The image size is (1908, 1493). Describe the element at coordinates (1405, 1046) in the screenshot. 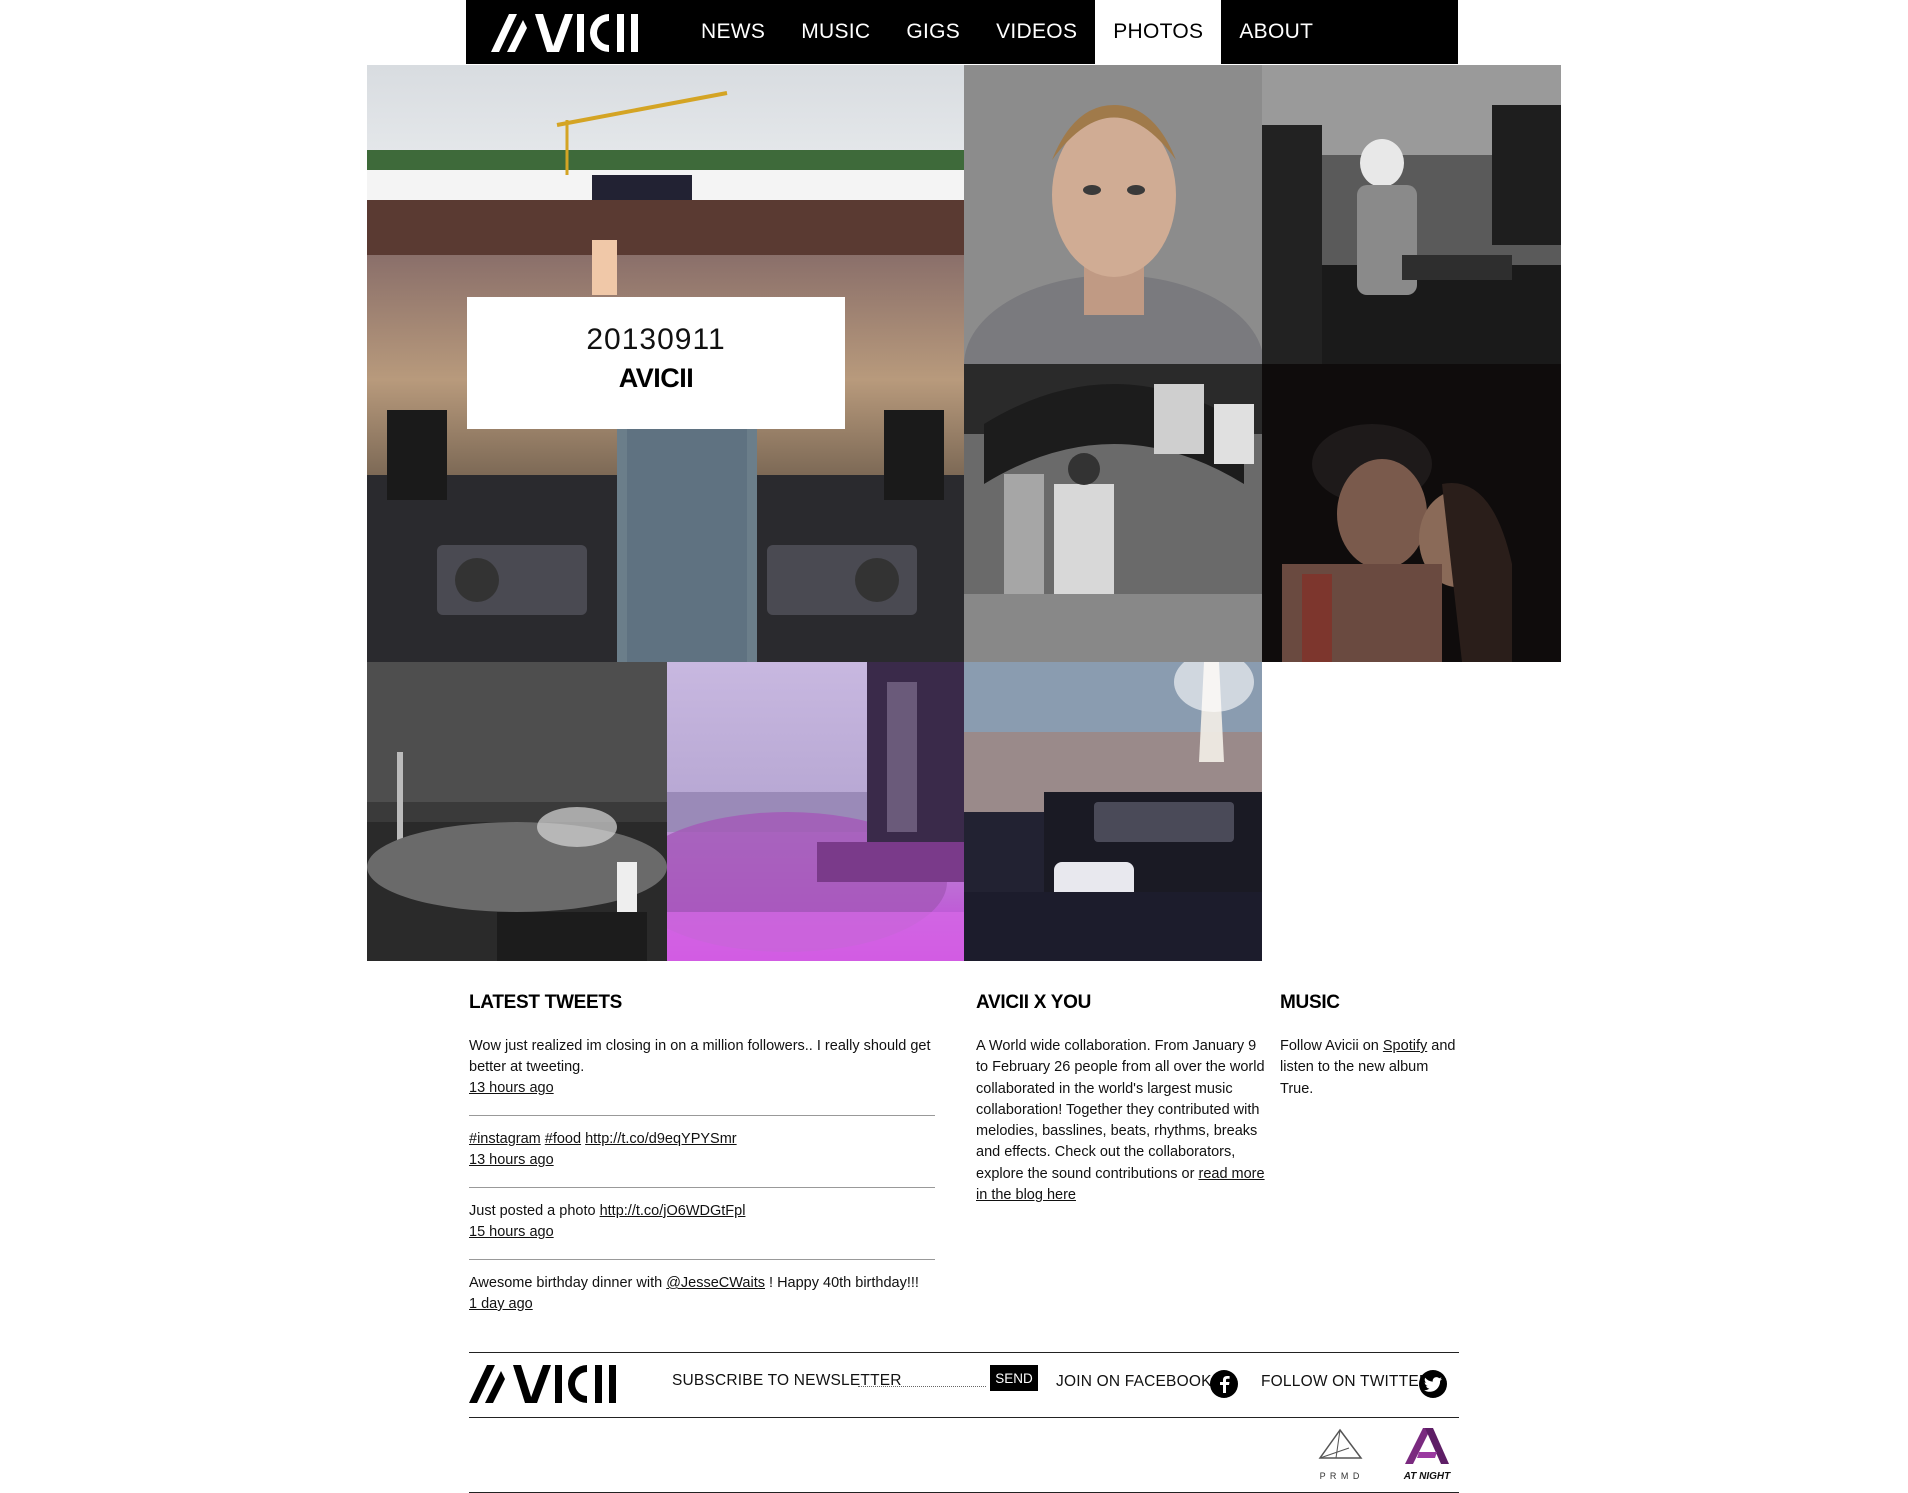

I see `spotify-link: Spotify` at that location.